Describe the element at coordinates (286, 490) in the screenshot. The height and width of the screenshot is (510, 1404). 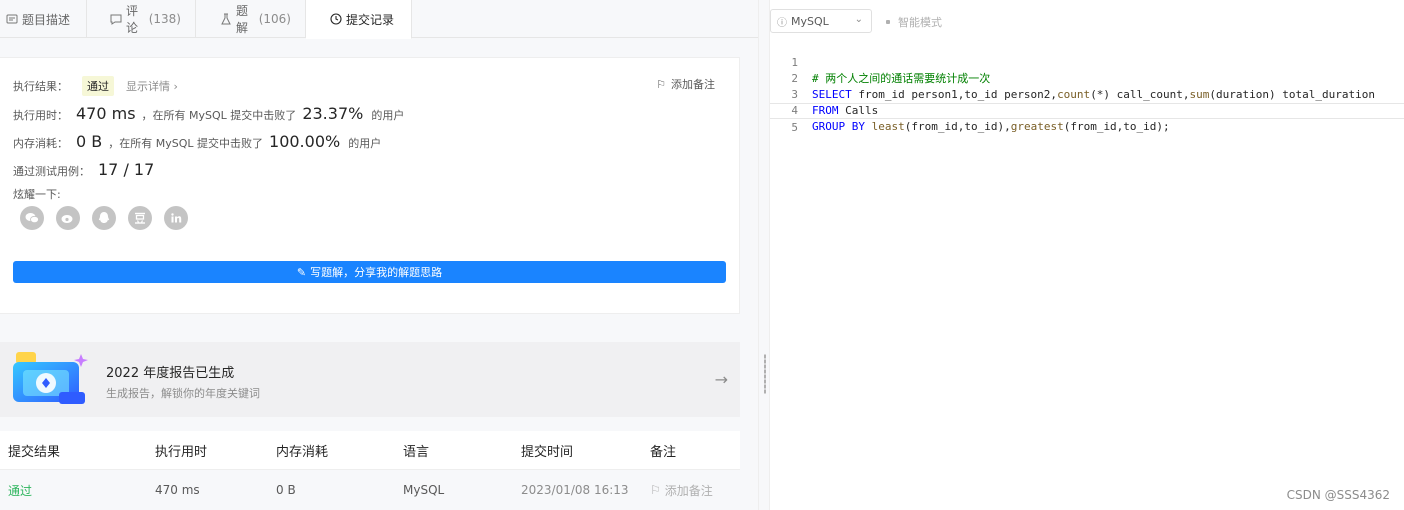
I see `row-memory: 0 B` at that location.